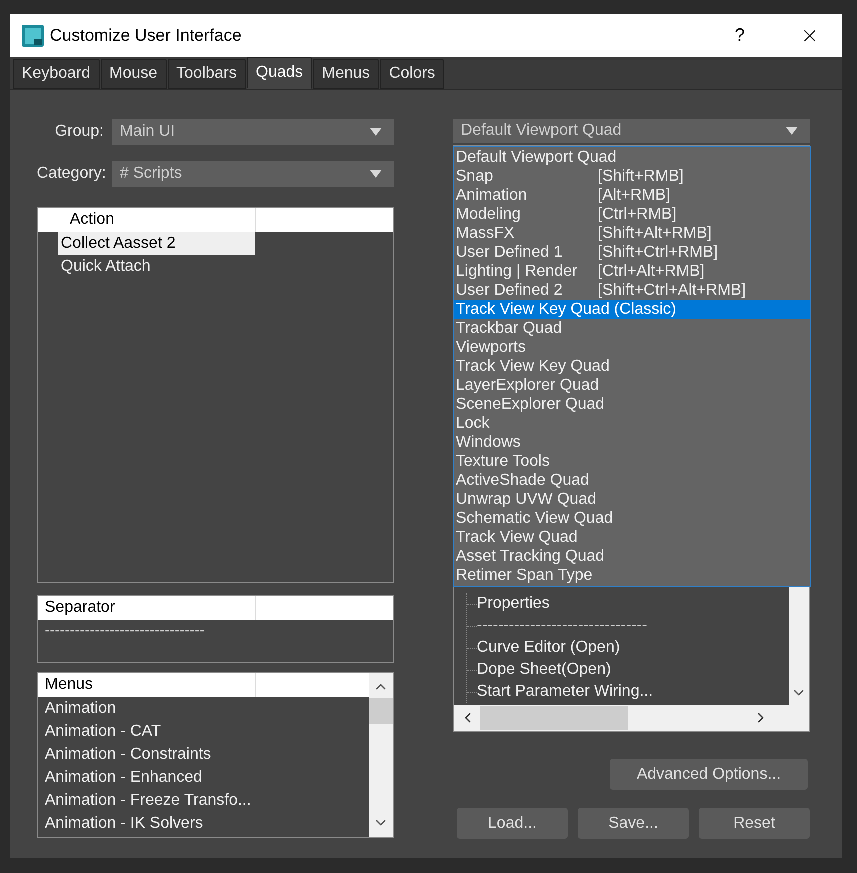  I want to click on tab: Colors, so click(412, 74).